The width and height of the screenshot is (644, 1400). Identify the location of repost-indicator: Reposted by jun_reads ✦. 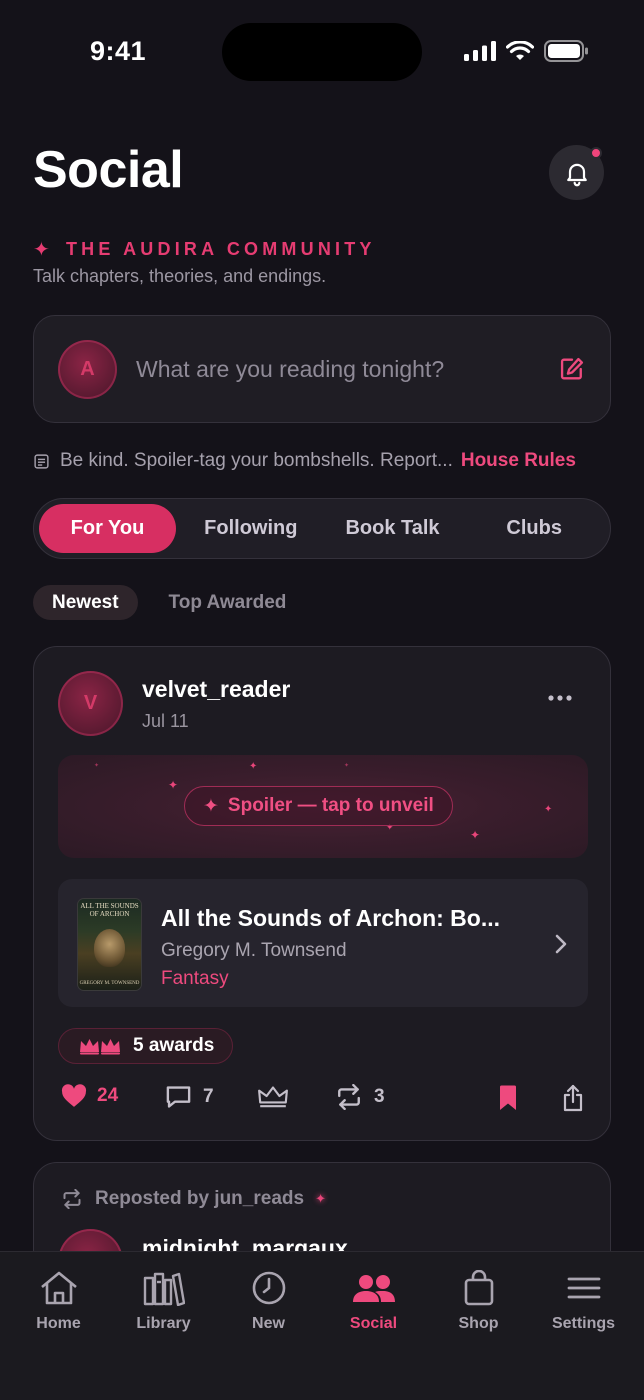
(193, 1199).